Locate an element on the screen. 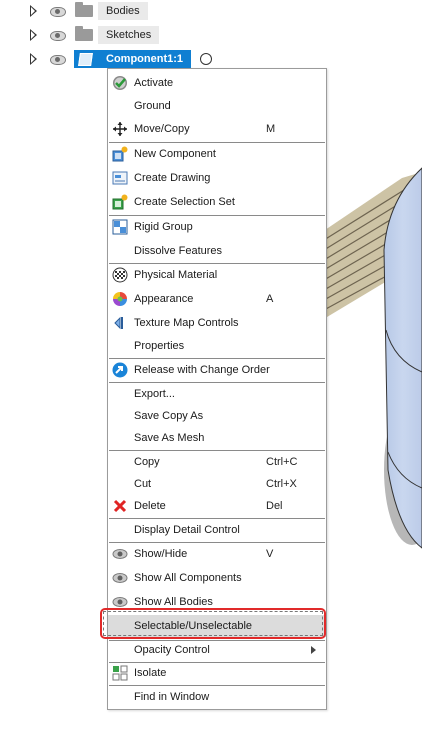 The image size is (422, 752). new-component-icon is located at coordinates (120, 154).